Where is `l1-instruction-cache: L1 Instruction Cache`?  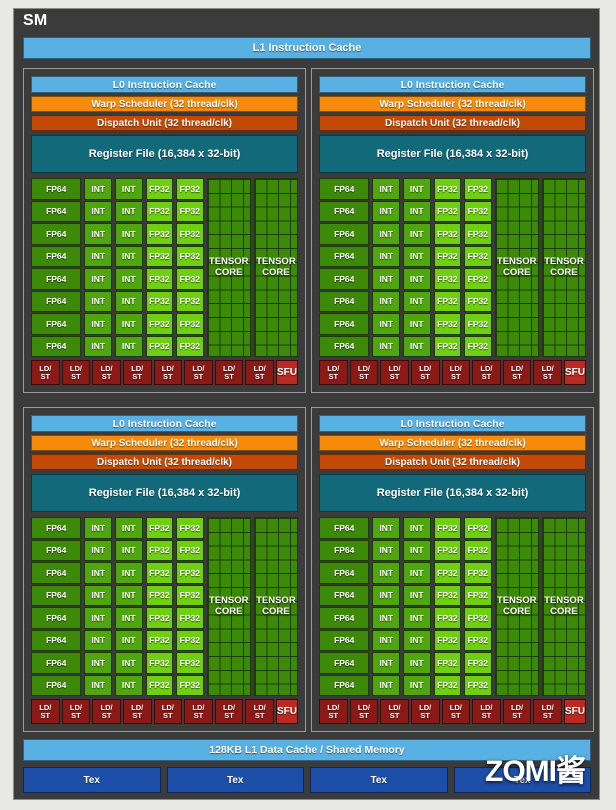 l1-instruction-cache: L1 Instruction Cache is located at coordinates (307, 48).